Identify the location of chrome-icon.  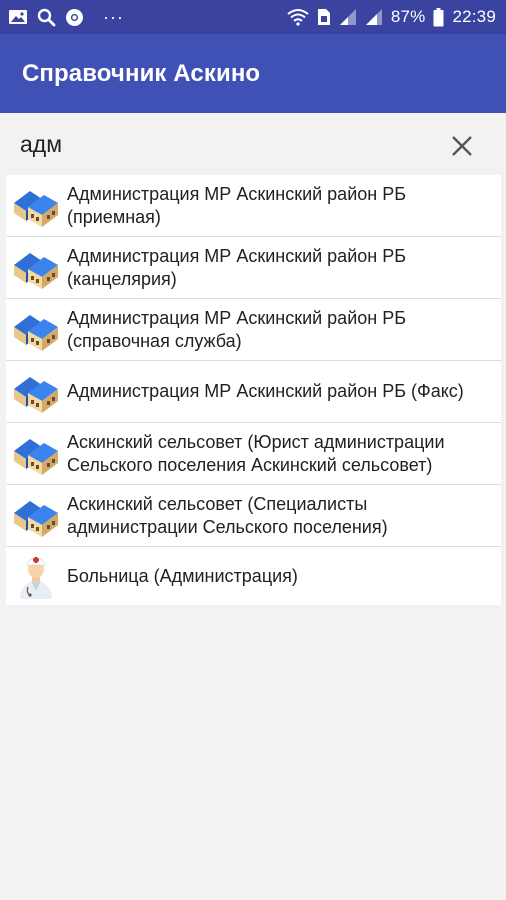
(74, 17).